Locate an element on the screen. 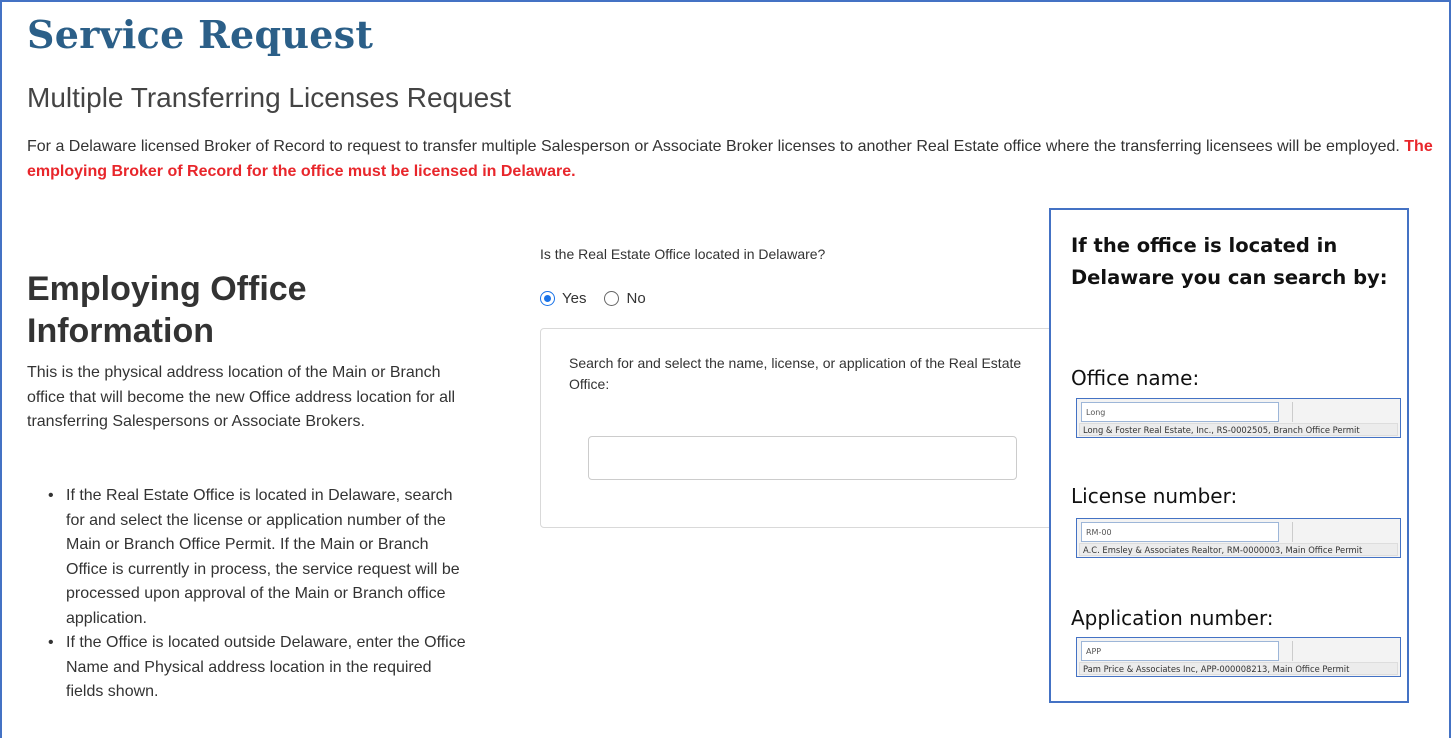 The width and height of the screenshot is (1451, 738). radio-yes is located at coordinates (547, 298).